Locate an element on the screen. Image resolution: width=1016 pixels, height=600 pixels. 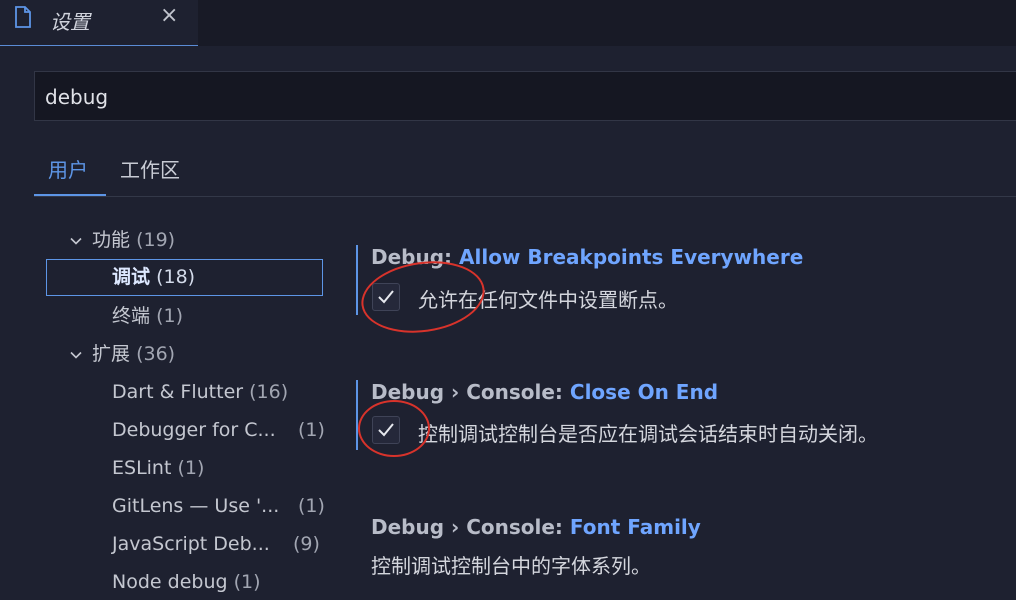
toc-item-extension: Debugger for C... (1) is located at coordinates (218, 430).